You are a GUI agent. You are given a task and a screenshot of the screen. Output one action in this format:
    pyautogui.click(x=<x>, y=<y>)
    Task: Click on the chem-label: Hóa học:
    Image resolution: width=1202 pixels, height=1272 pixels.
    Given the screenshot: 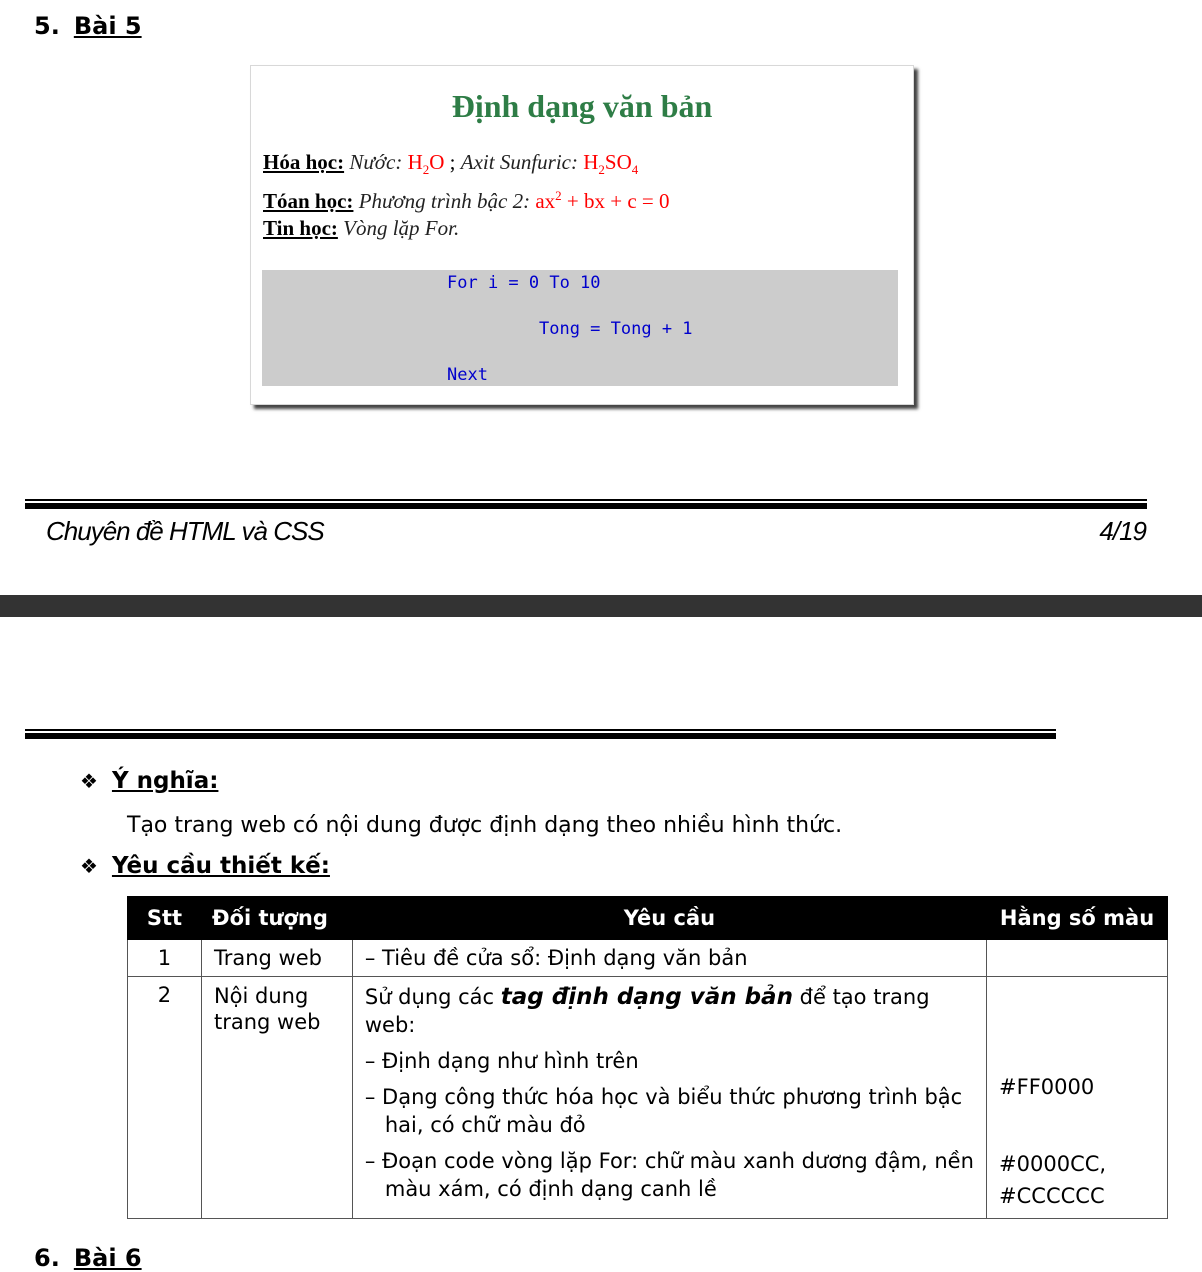 What is the action you would take?
    pyautogui.click(x=304, y=162)
    